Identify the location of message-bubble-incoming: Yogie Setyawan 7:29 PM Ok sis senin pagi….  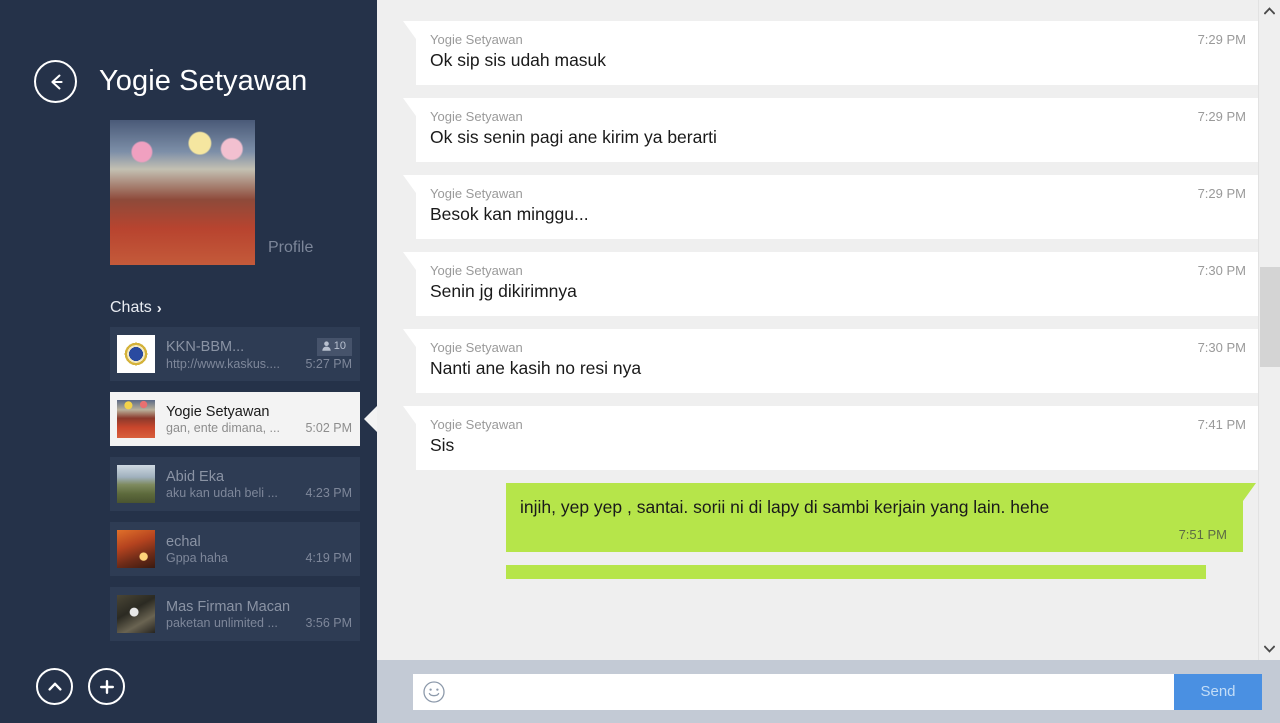
(833, 130).